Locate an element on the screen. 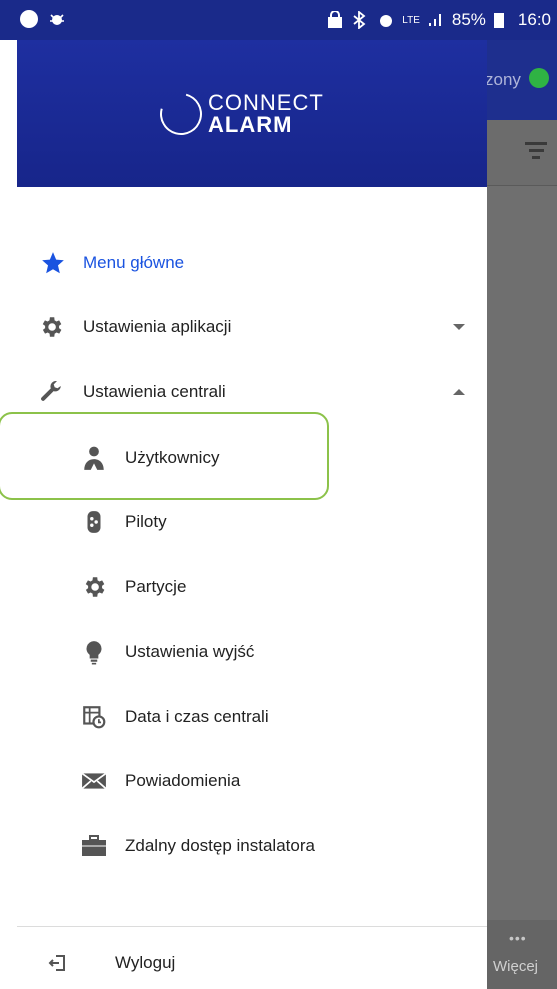 The width and height of the screenshot is (557, 989). menu-item-remote-access: Zdalny dostęp instalatora is located at coordinates (243, 846).